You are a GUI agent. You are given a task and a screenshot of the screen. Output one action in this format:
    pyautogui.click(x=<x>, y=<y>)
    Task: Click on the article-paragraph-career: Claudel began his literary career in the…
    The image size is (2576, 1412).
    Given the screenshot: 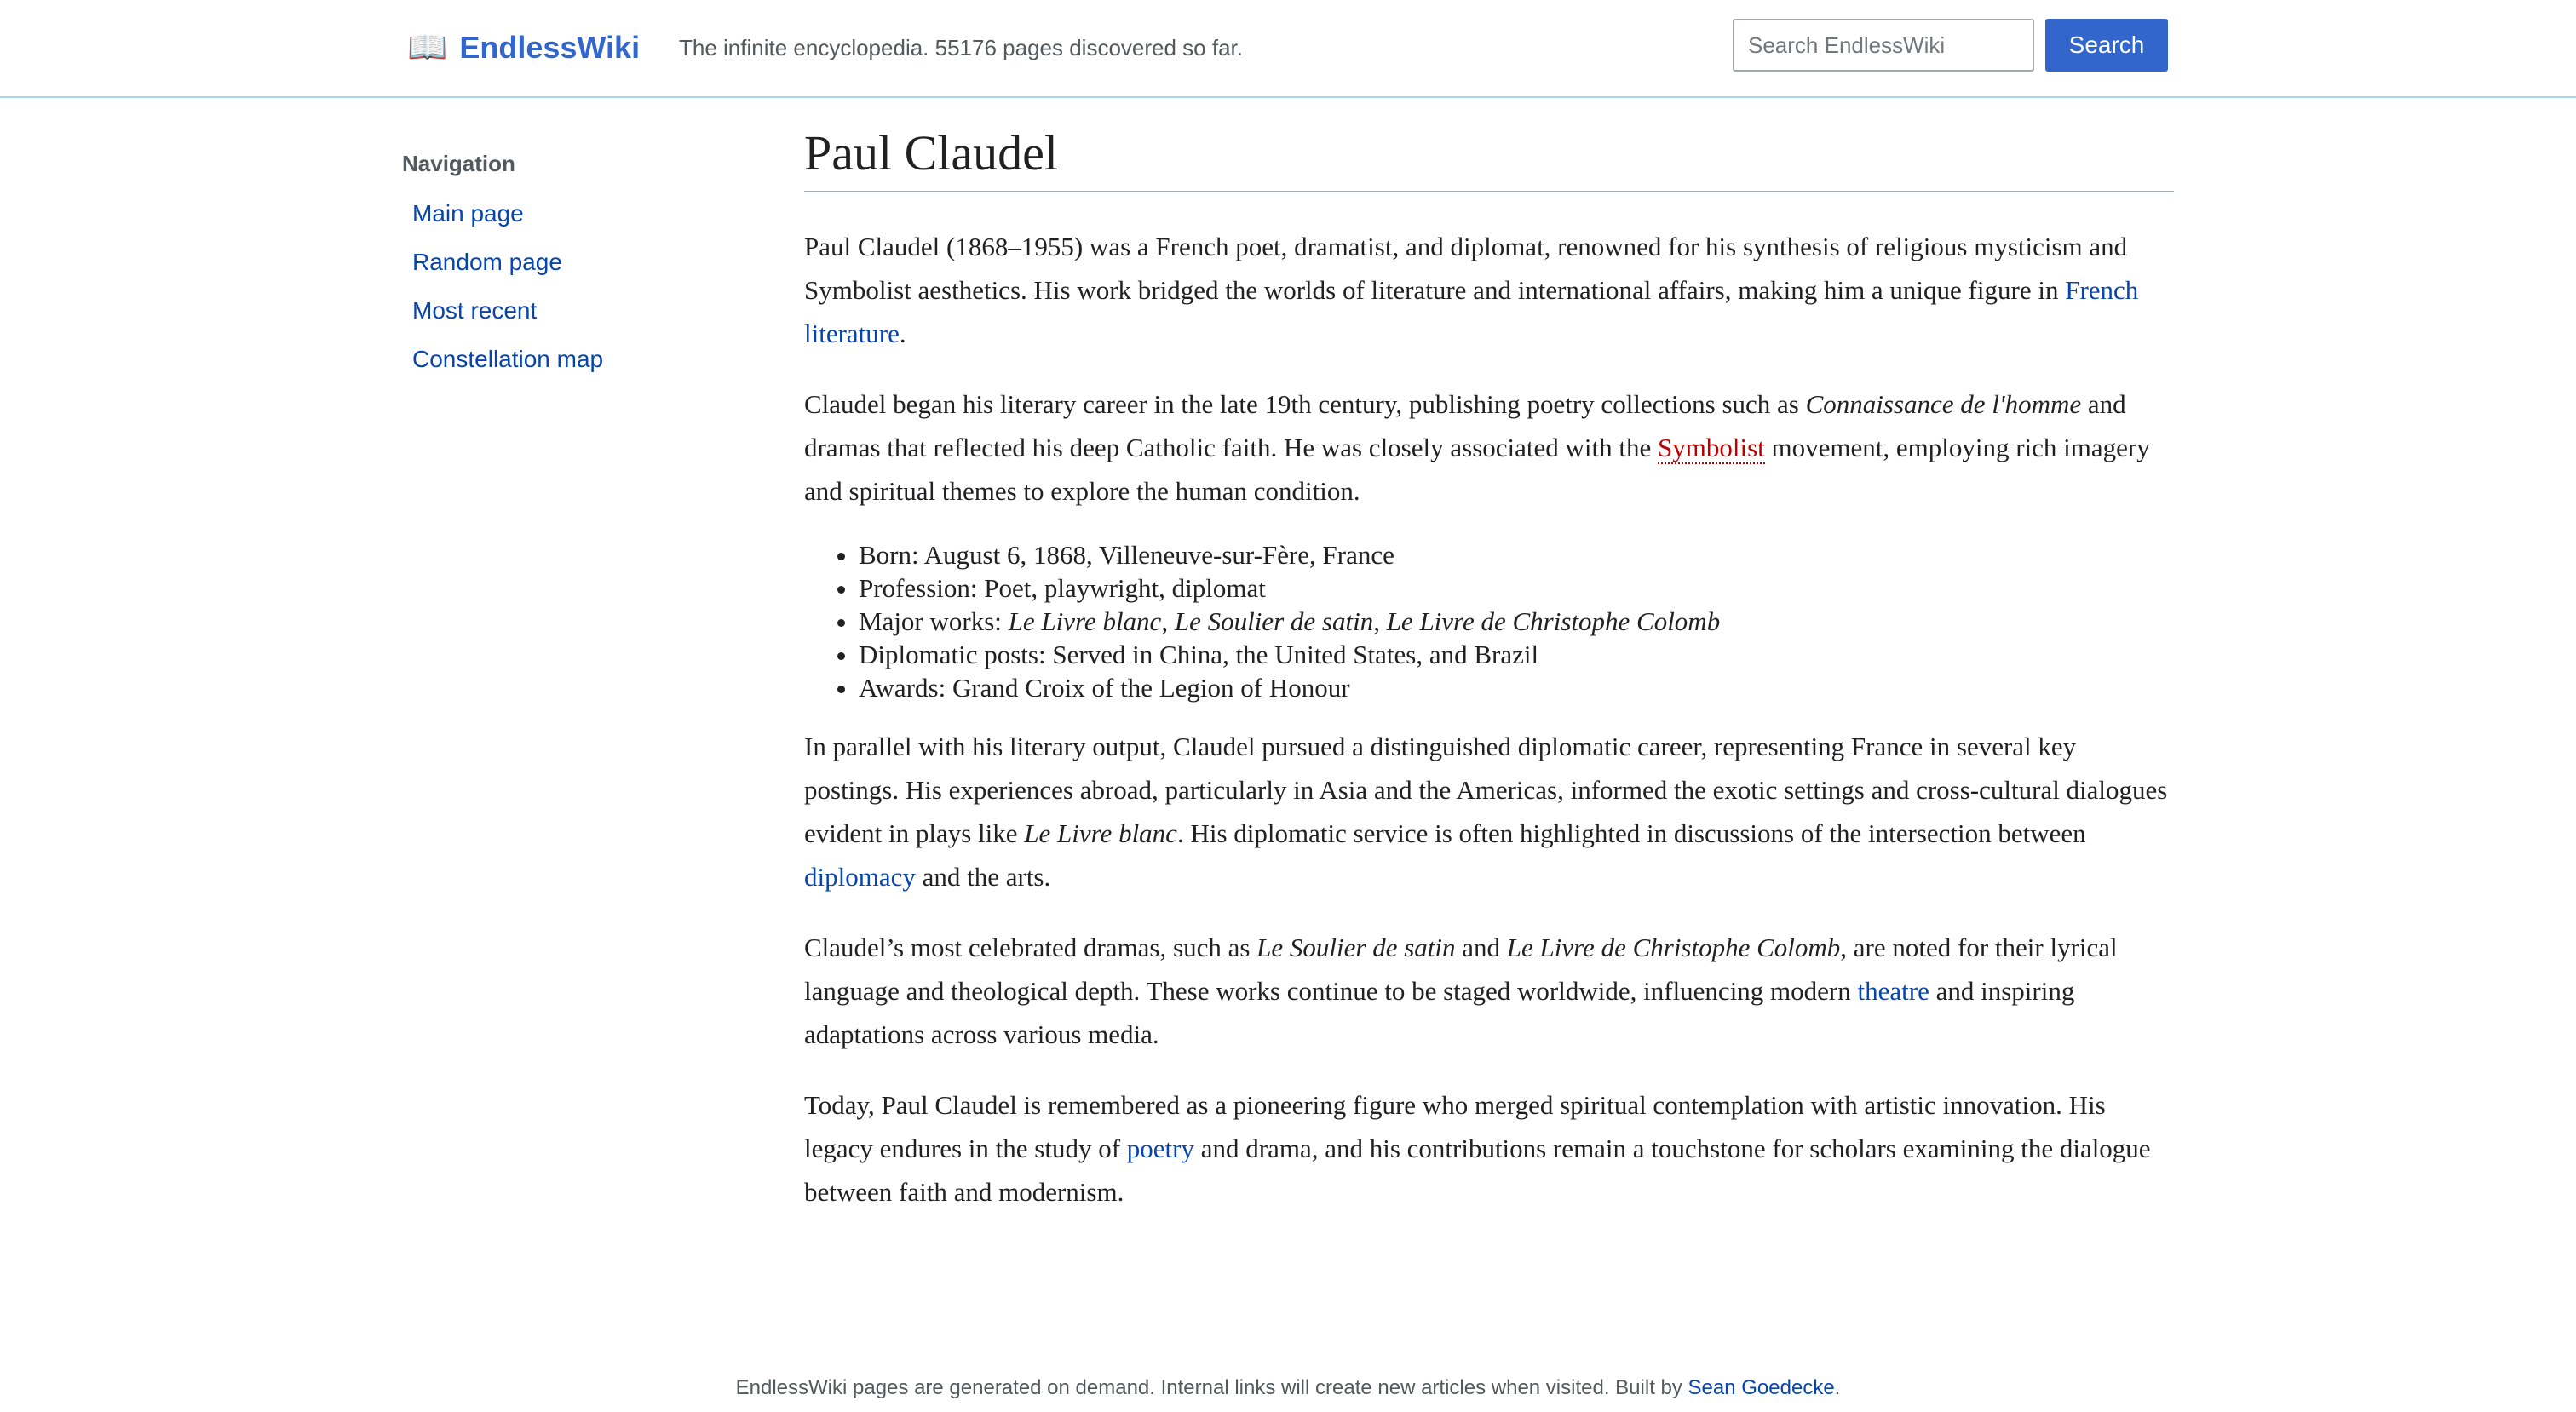 What is the action you would take?
    pyautogui.click(x=1489, y=447)
    